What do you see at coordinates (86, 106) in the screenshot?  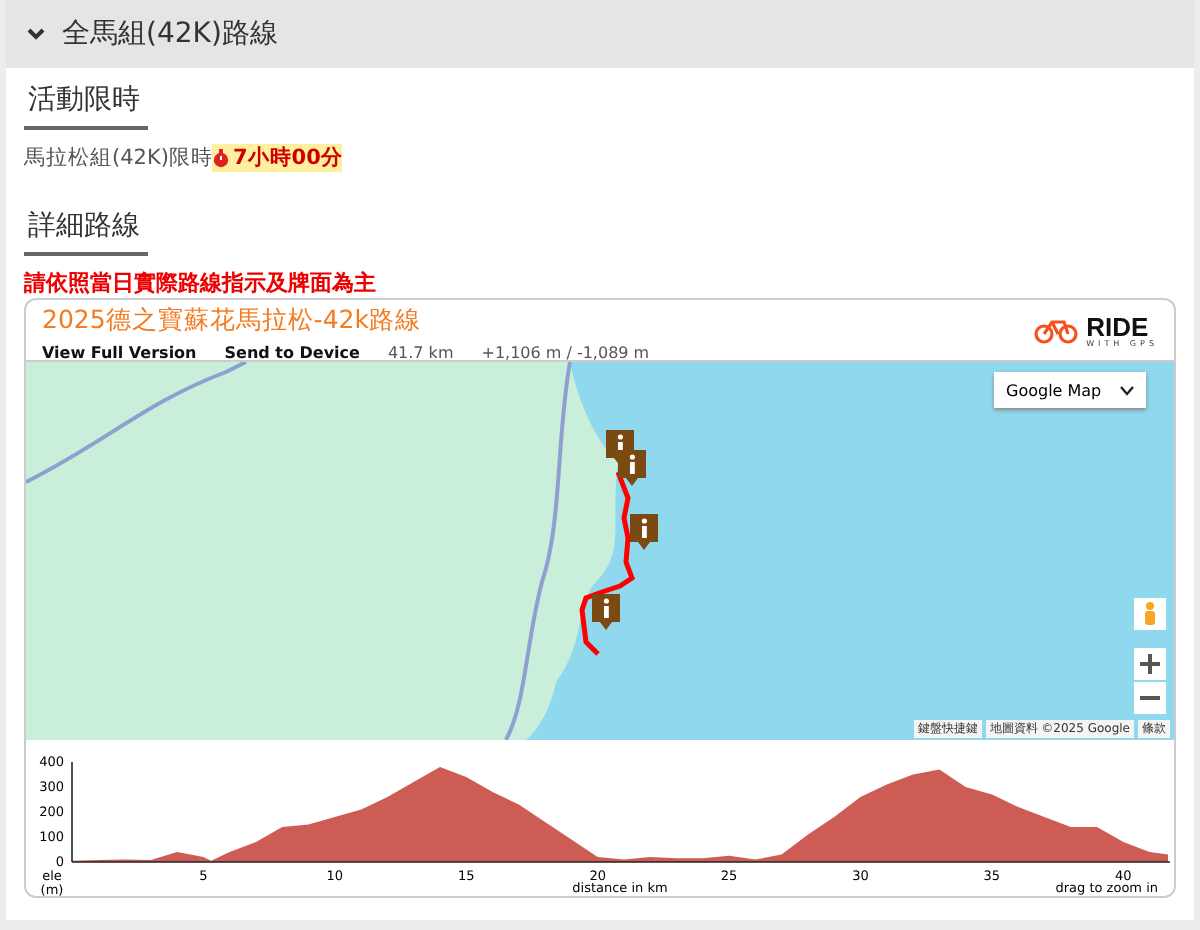 I see `section-heading: 活動限時` at bounding box center [86, 106].